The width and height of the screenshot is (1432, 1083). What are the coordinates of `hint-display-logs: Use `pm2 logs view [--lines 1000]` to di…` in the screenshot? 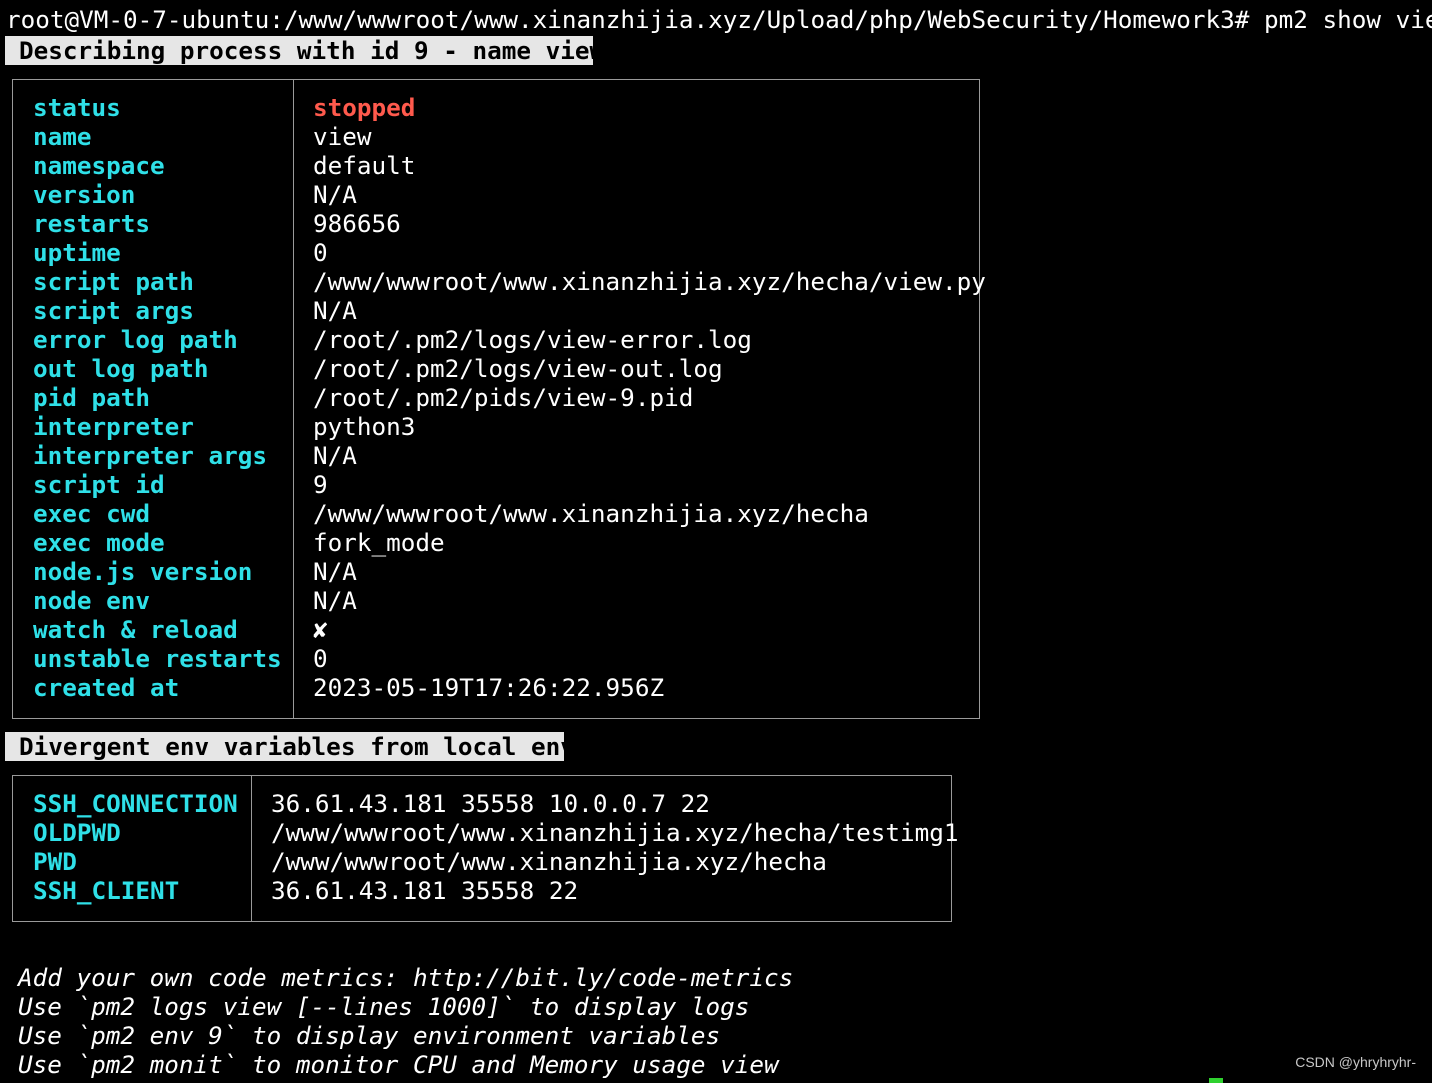 It's located at (384, 1006).